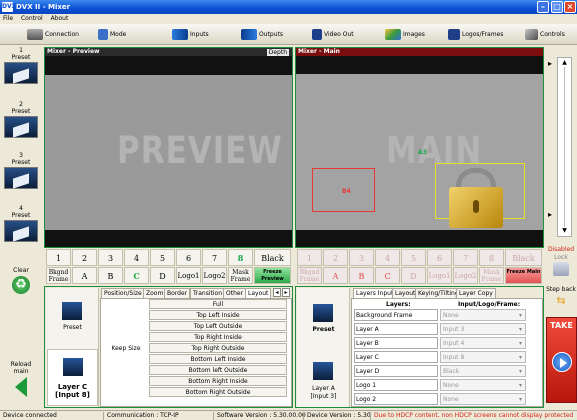 The height and width of the screenshot is (420, 577). I want to click on main-key-a: A, so click(335, 275).